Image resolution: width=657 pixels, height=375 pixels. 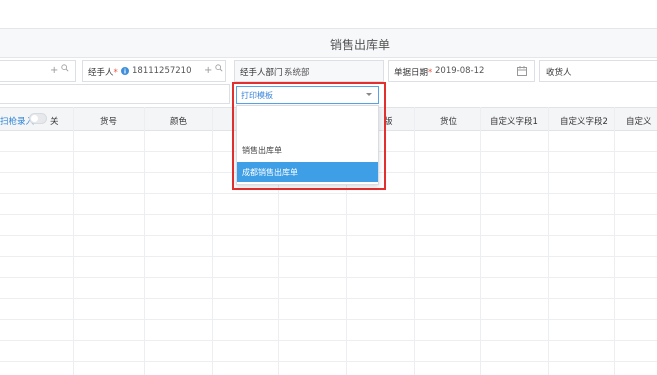 I want to click on title-bar: 销售出库单, so click(x=328, y=43).